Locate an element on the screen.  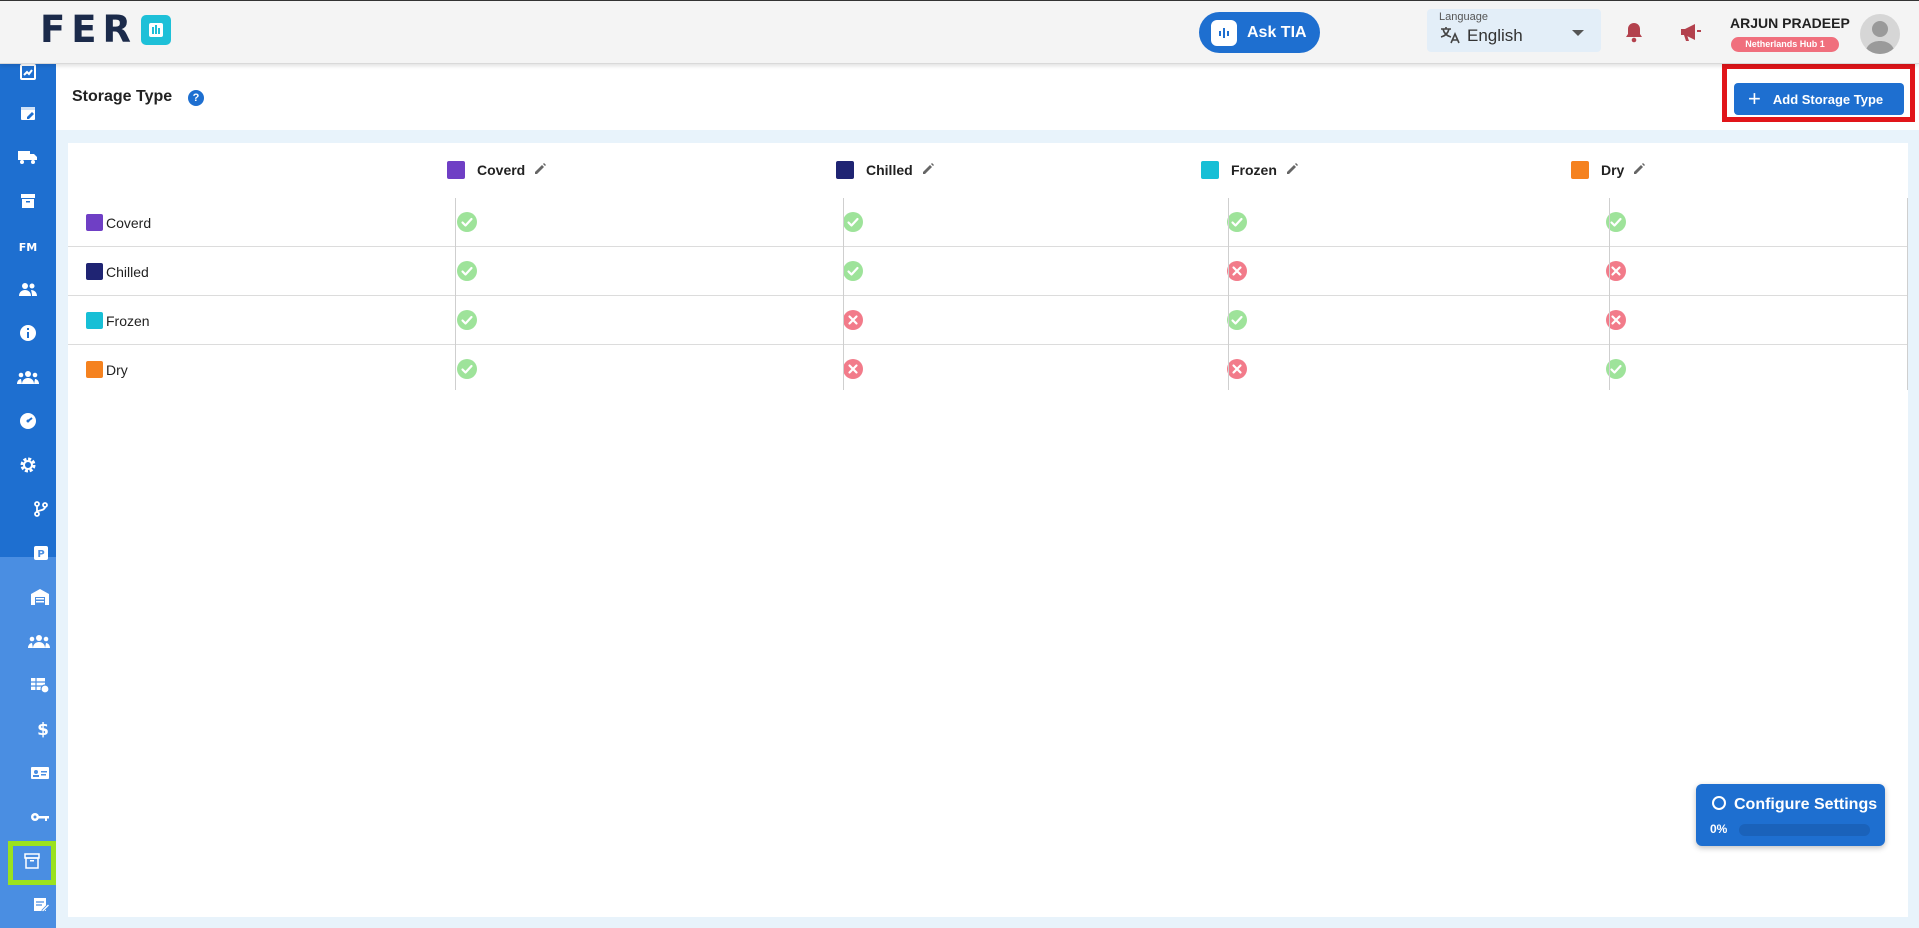
sidebar-item-dashboard is located at coordinates (28, 423).